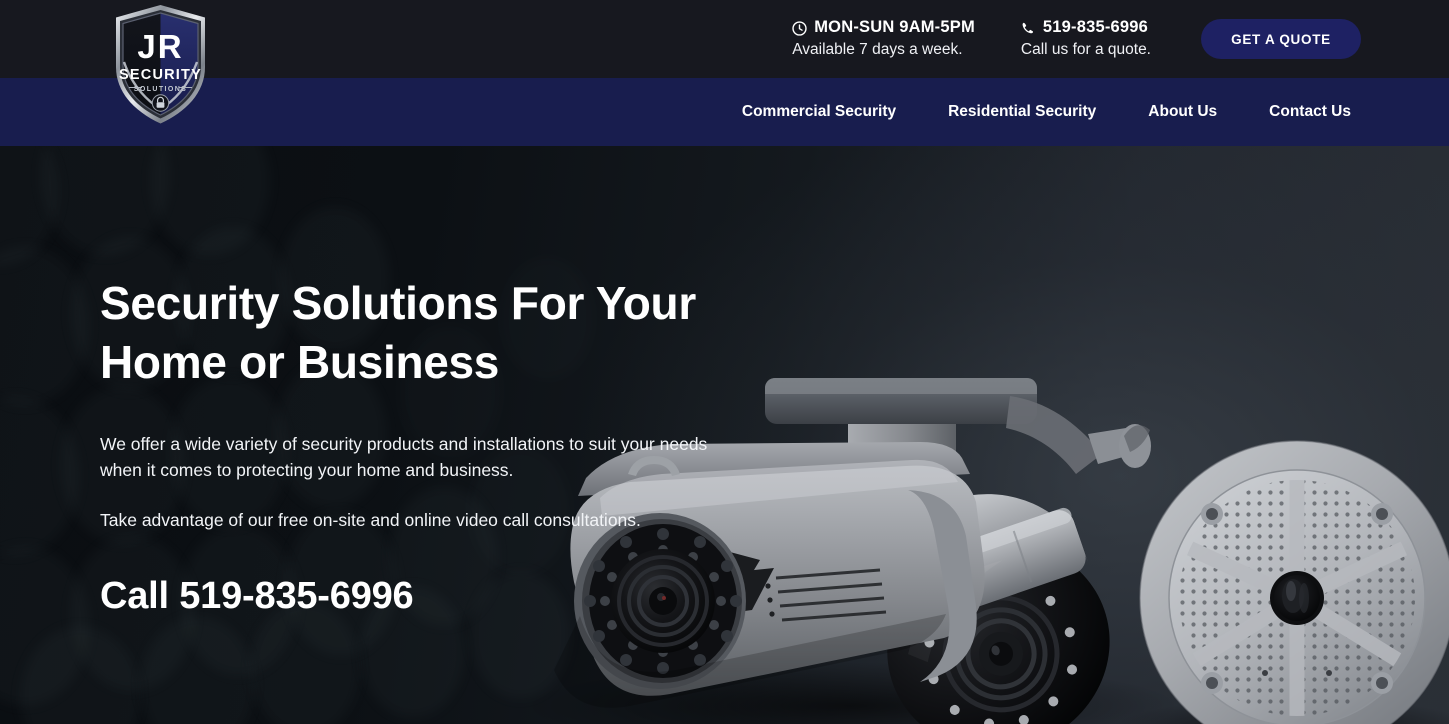  I want to click on nav-item-about-us: About Us, so click(1182, 112).